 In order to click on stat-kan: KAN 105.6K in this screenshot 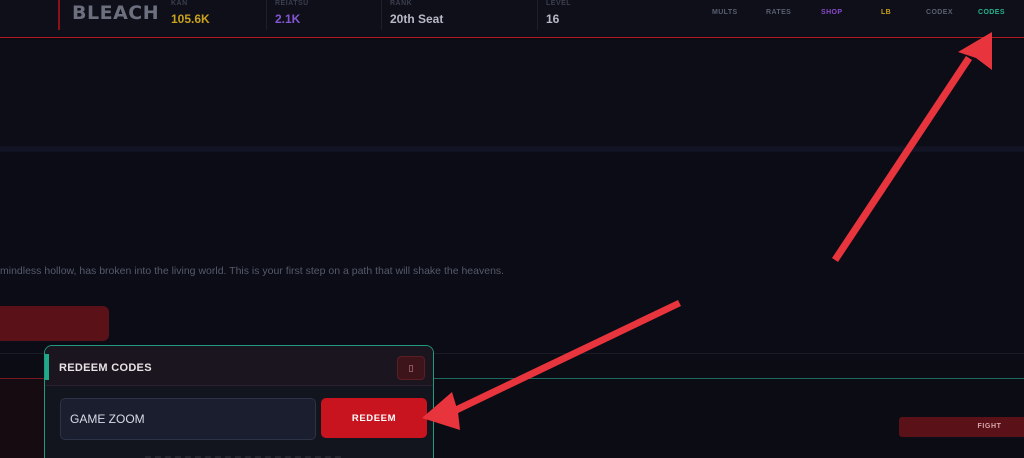, I will do `click(186, 15)`.